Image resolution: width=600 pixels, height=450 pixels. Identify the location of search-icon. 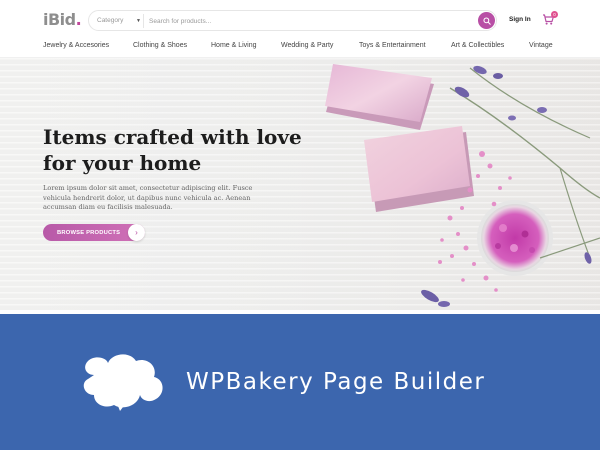
(486, 20).